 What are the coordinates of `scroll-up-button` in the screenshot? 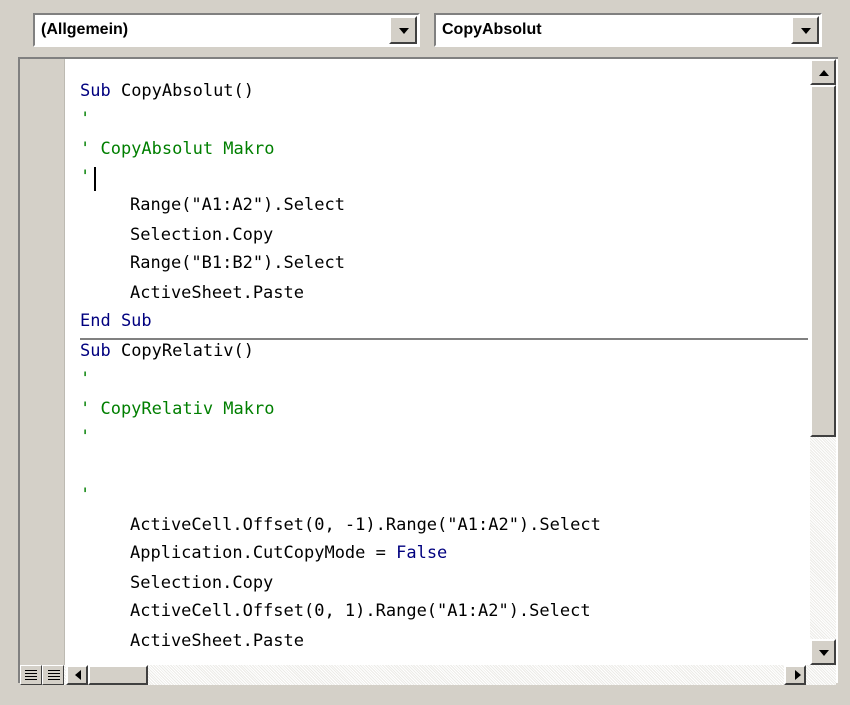 It's located at (823, 72).